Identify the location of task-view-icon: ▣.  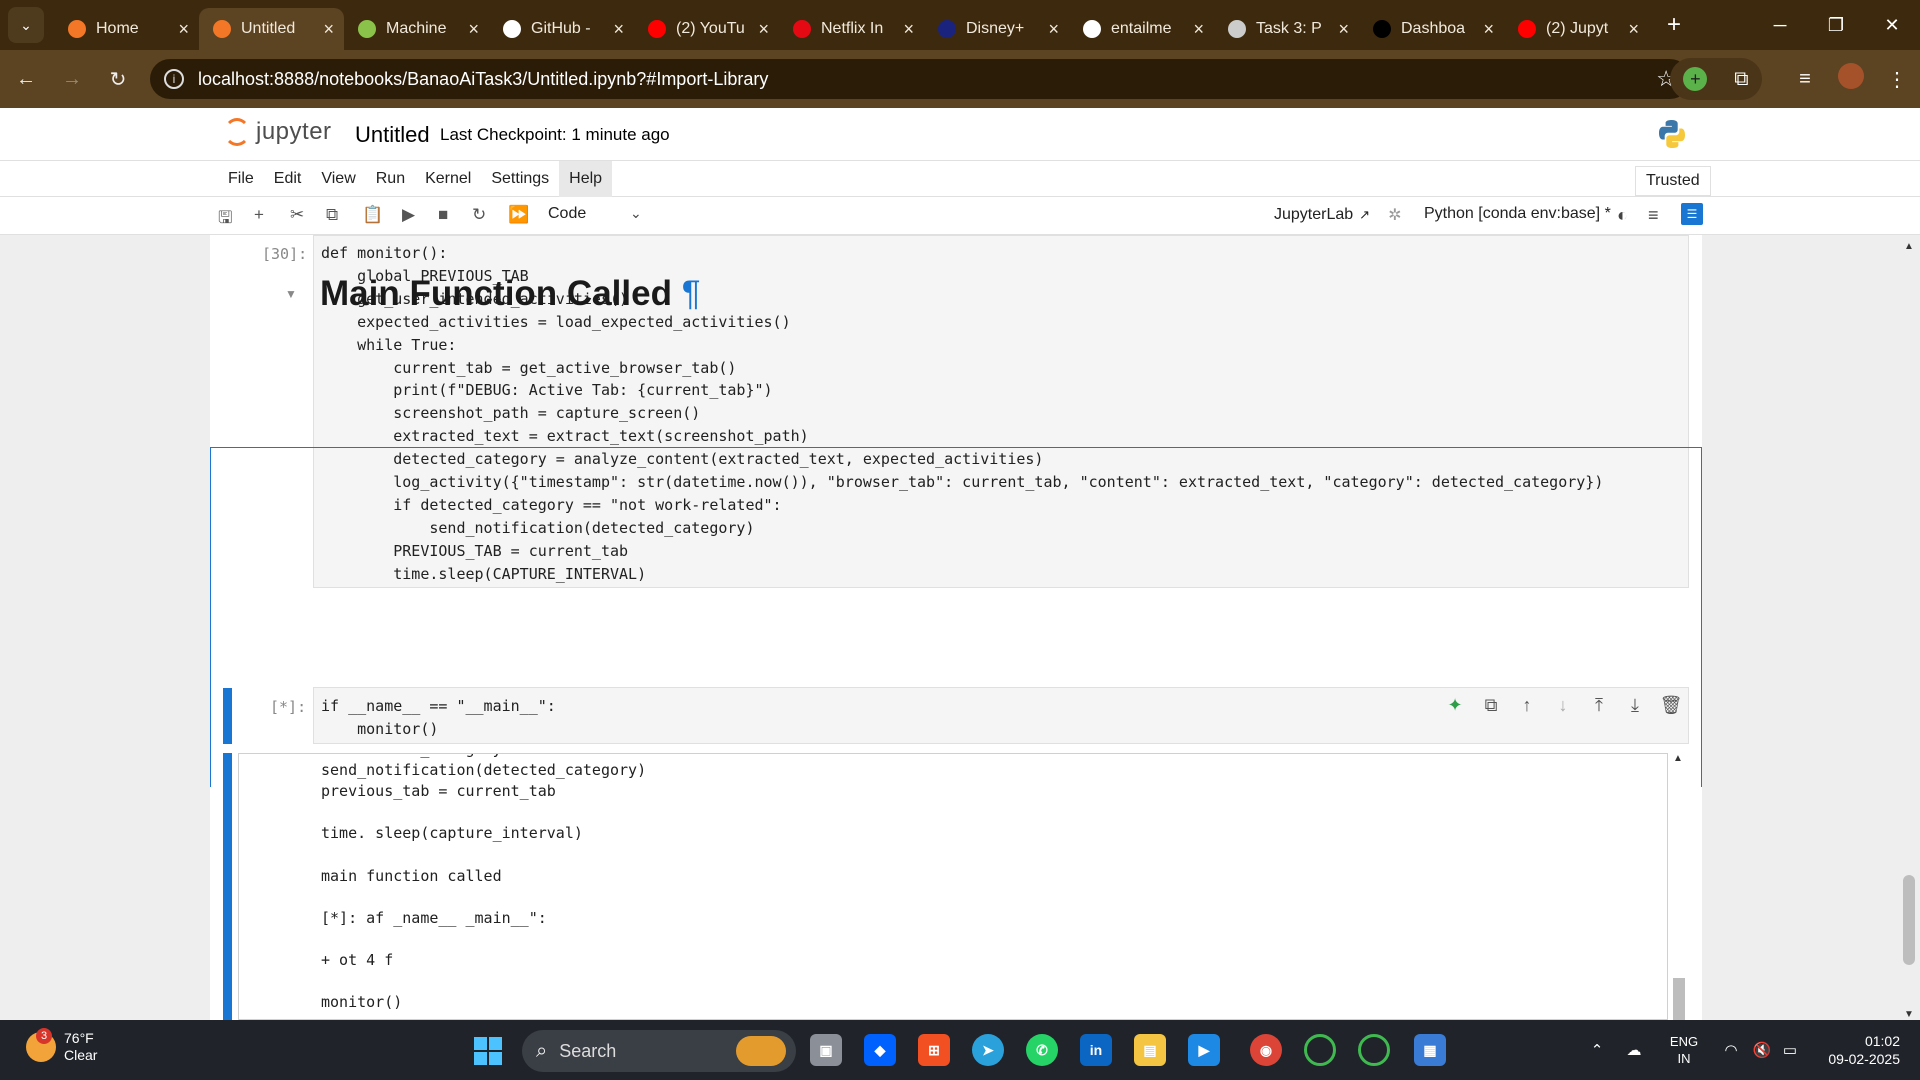
(826, 1050).